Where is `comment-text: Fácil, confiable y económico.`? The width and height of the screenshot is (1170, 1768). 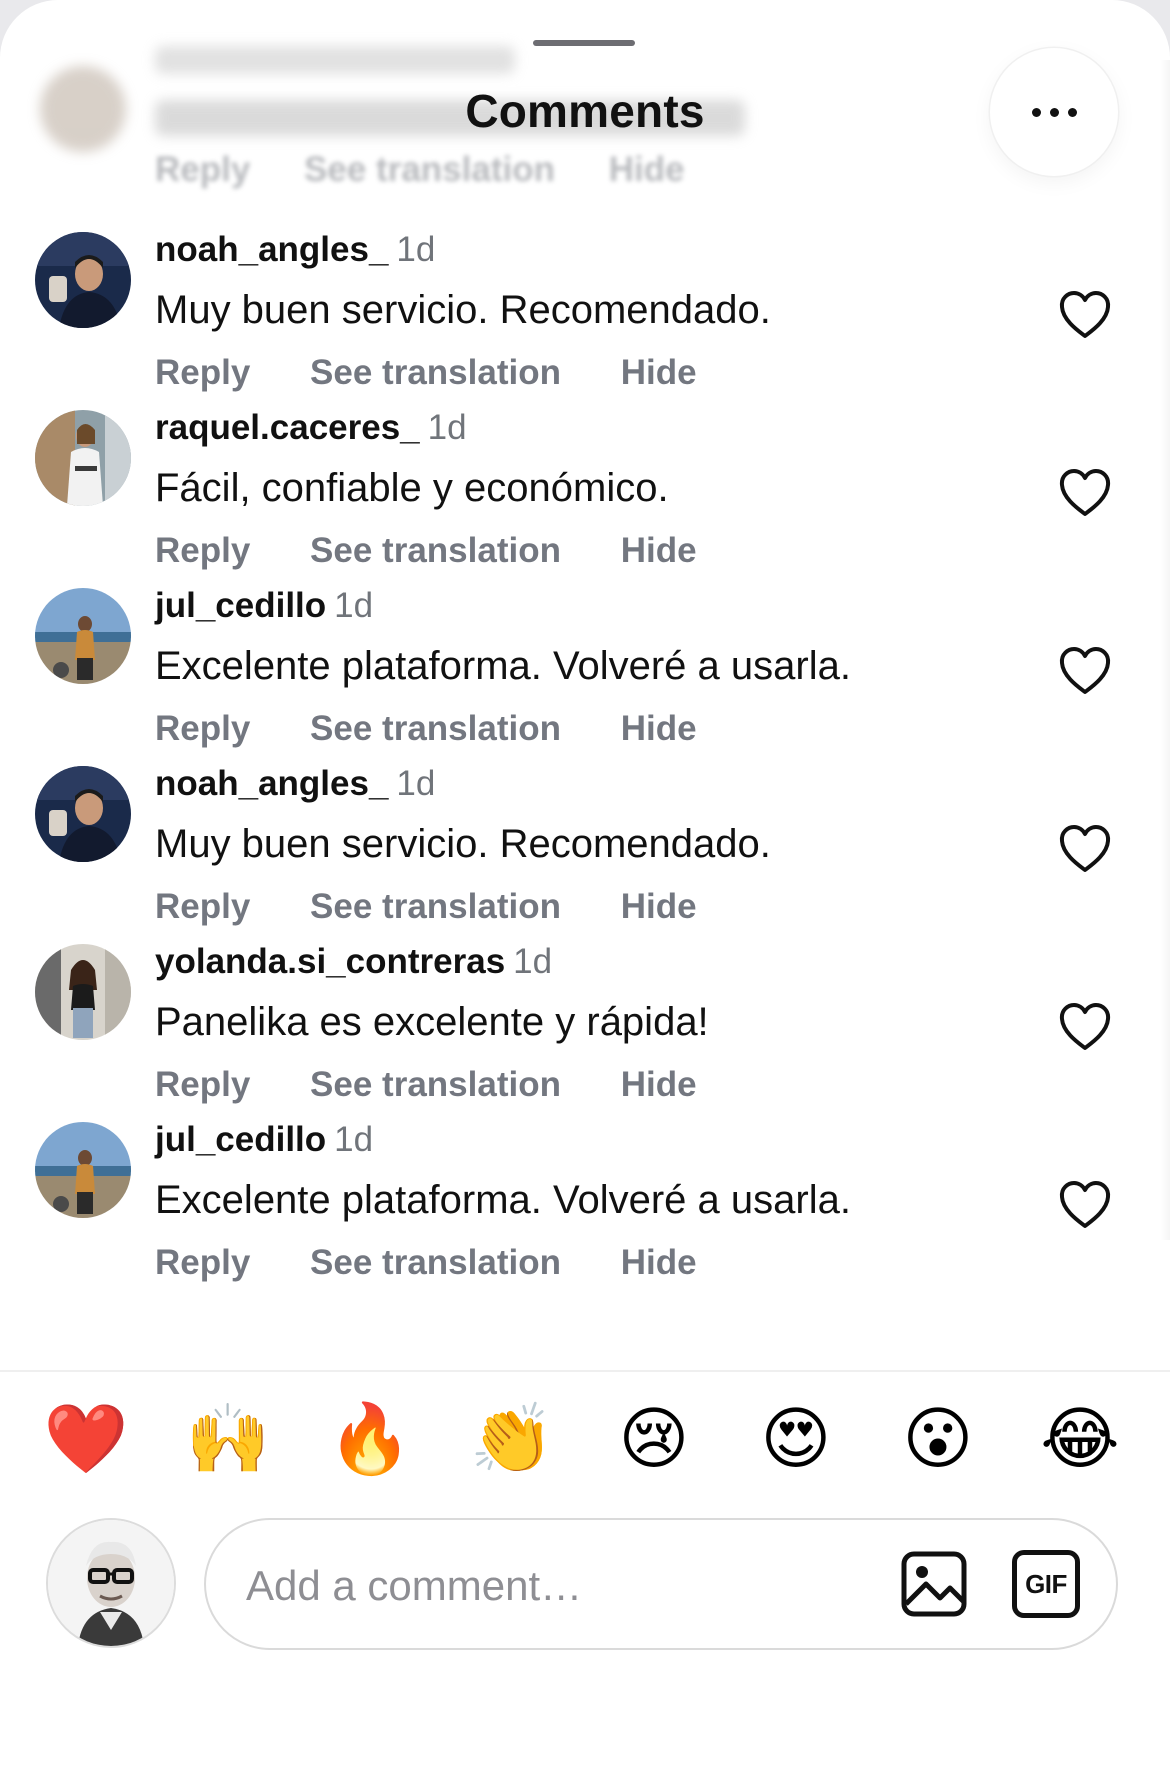
comment-text: Fácil, confiable y económico. is located at coordinates (412, 488).